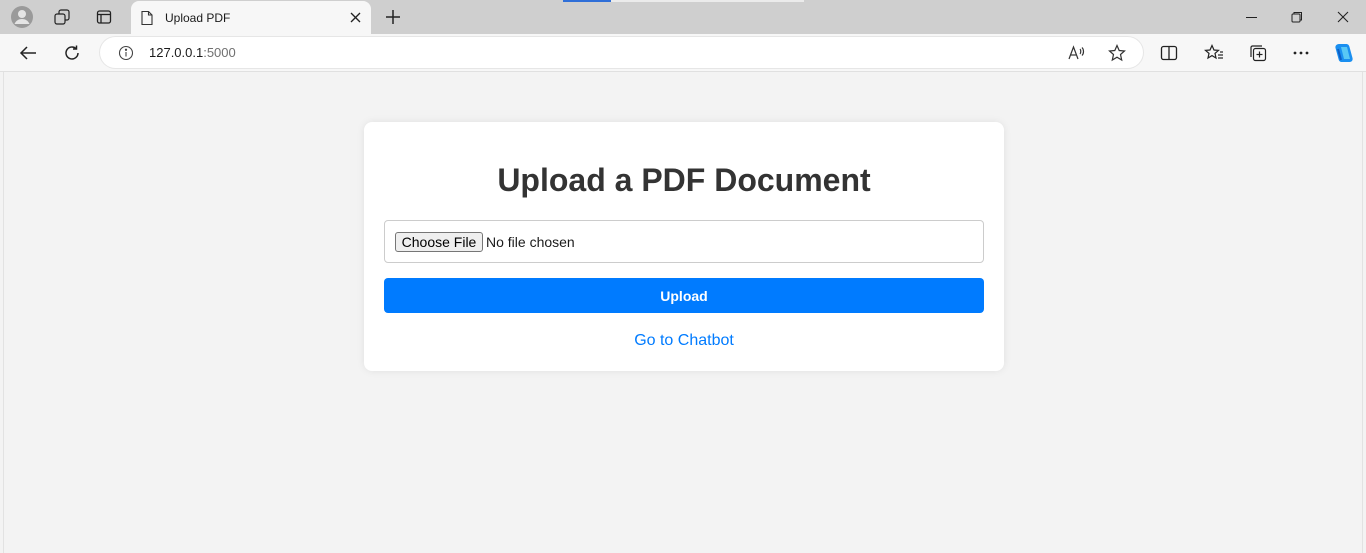  Describe the element at coordinates (251, 17) in the screenshot. I see `active-tab: Upload PDF` at that location.